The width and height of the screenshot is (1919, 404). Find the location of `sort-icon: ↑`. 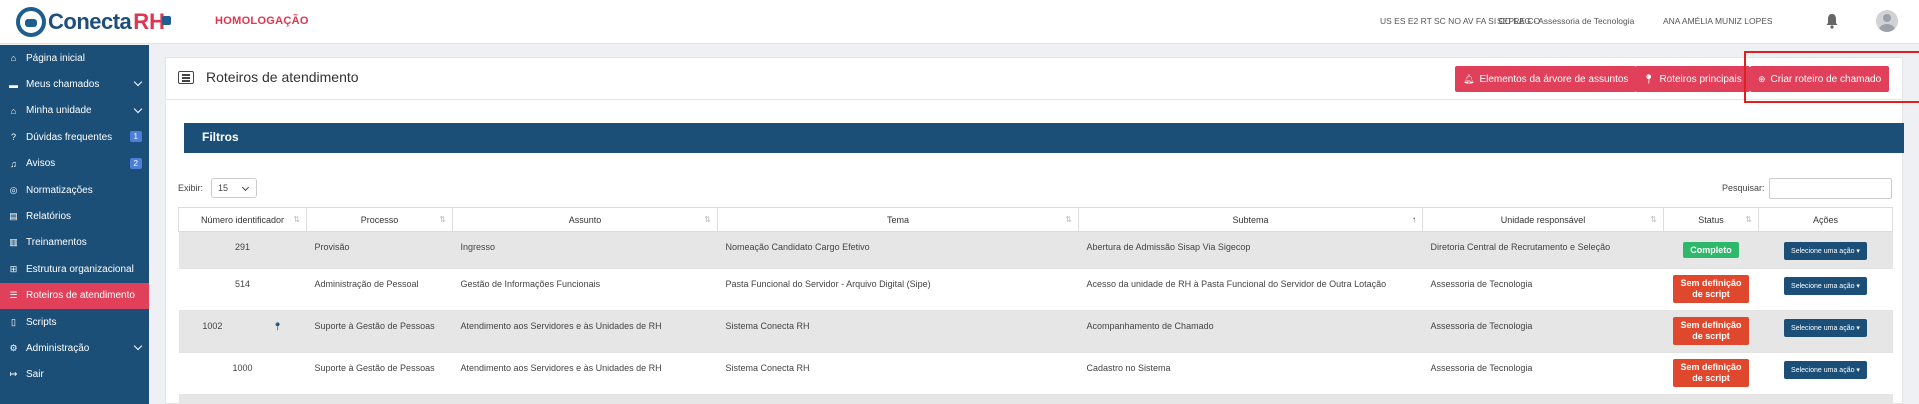

sort-icon: ↑ is located at coordinates (1414, 219).